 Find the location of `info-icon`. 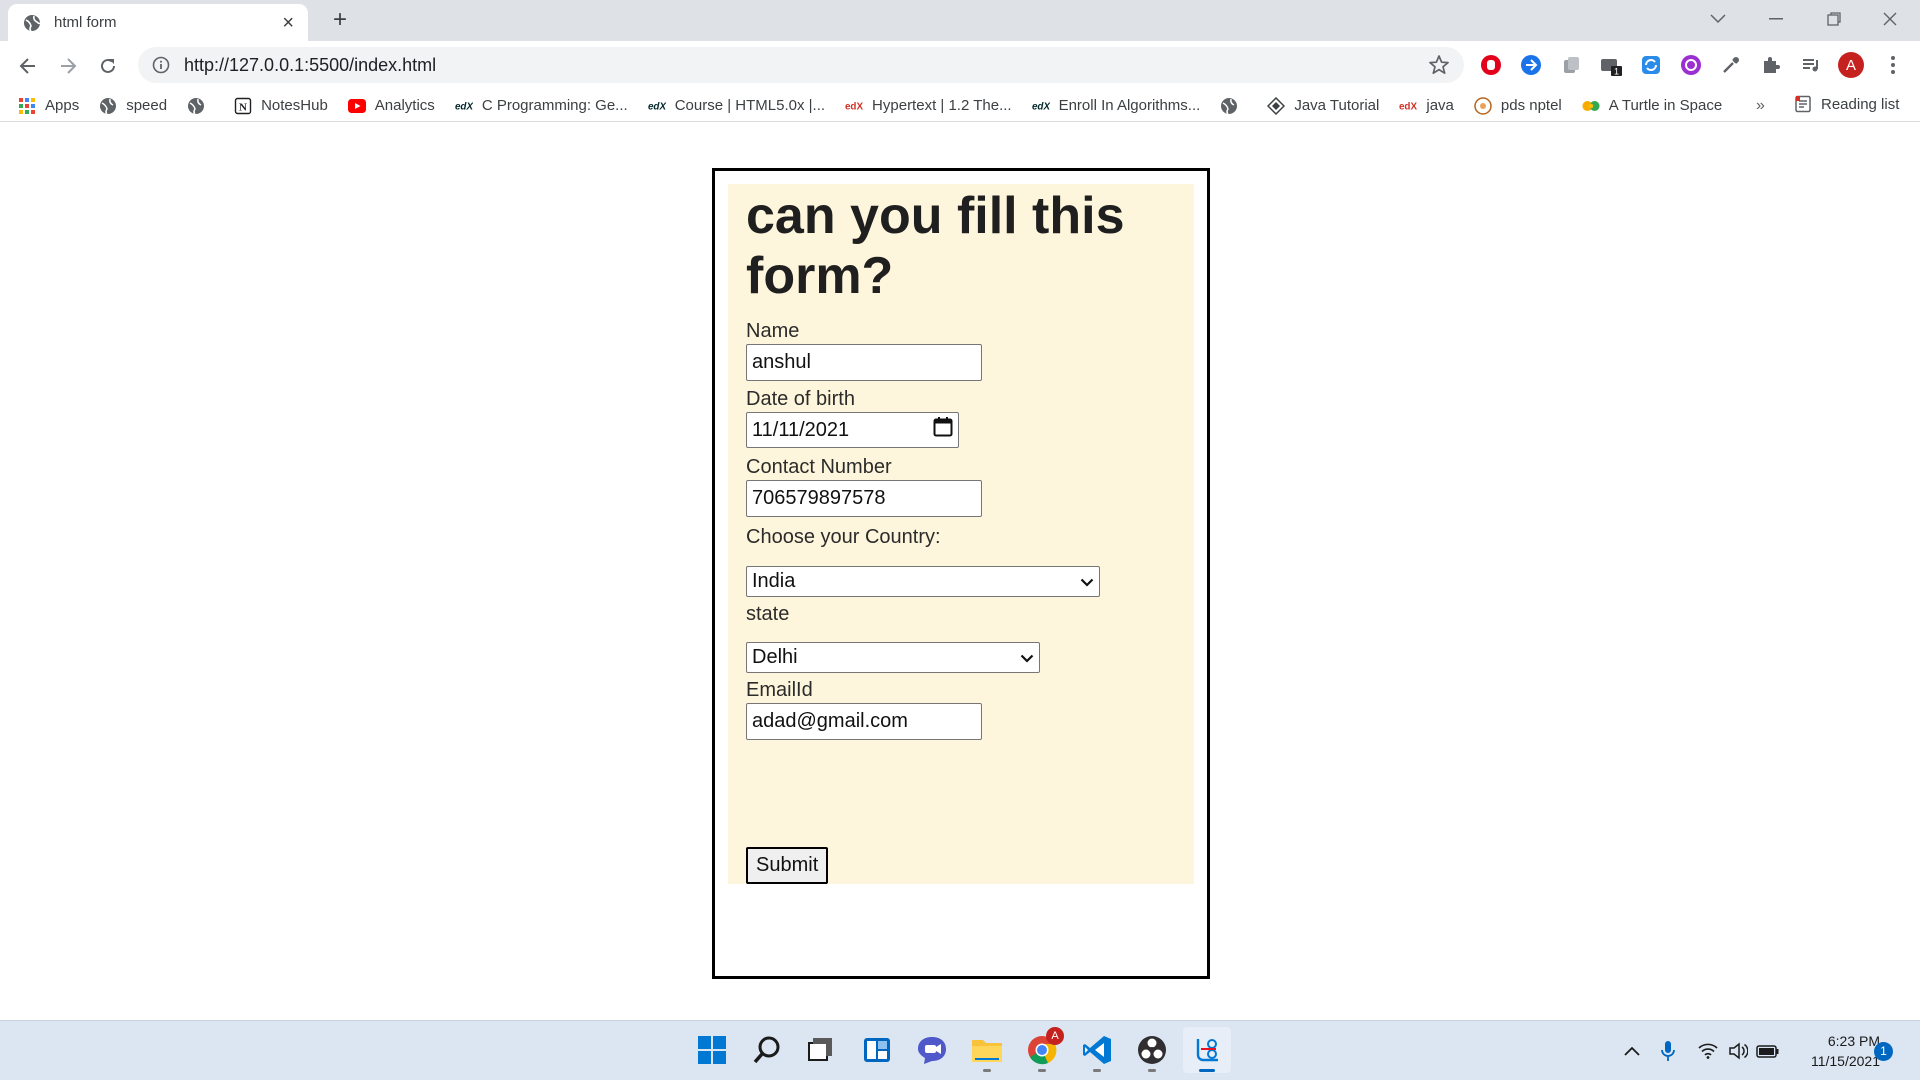

info-icon is located at coordinates (161, 65).